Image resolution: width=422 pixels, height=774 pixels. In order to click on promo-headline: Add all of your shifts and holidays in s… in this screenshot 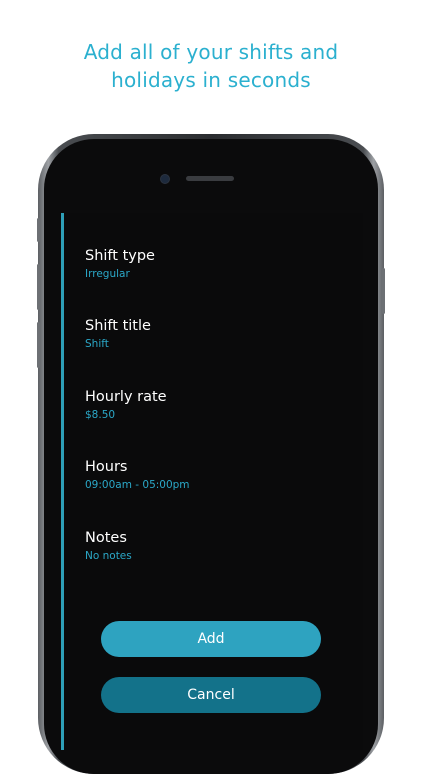, I will do `click(211, 66)`.